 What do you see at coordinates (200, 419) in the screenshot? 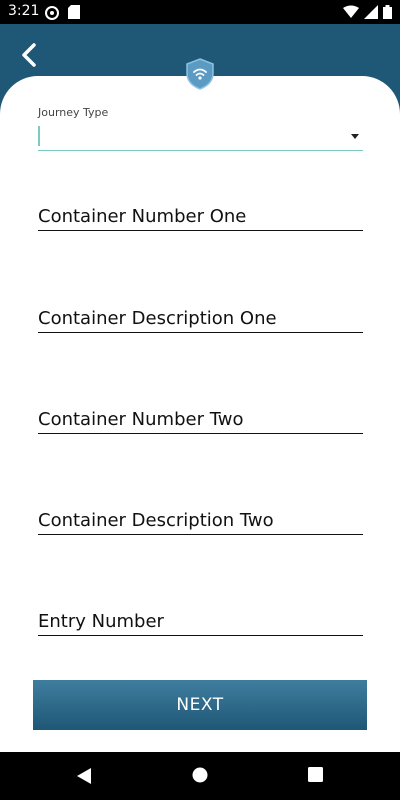
I see `container-number-two-input` at bounding box center [200, 419].